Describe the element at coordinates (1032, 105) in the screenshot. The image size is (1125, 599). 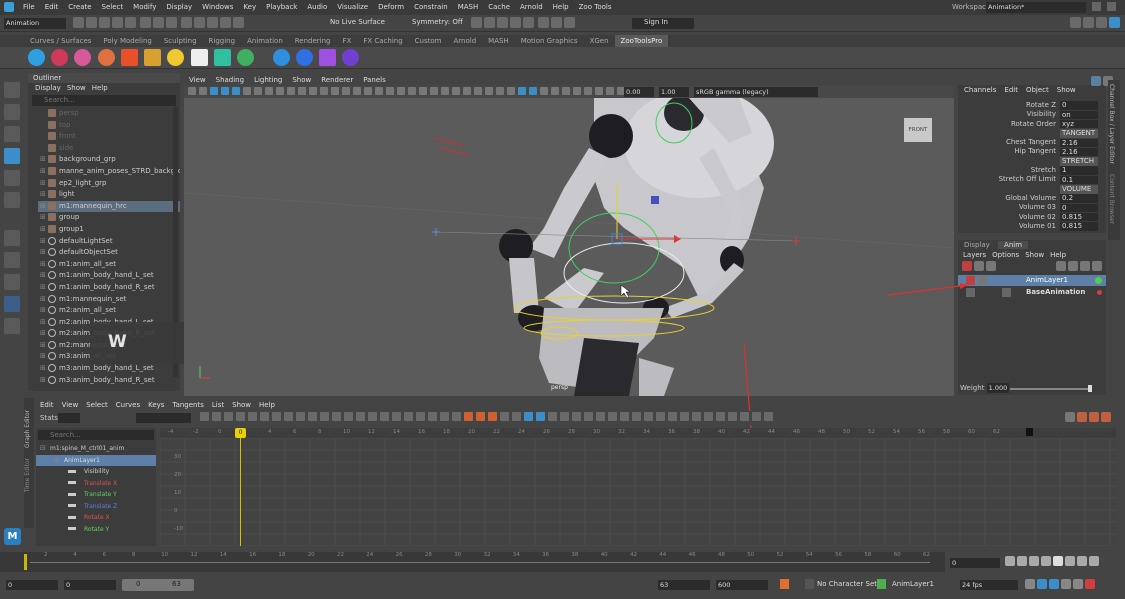
I see `channel-row: Rotate Z 0` at that location.